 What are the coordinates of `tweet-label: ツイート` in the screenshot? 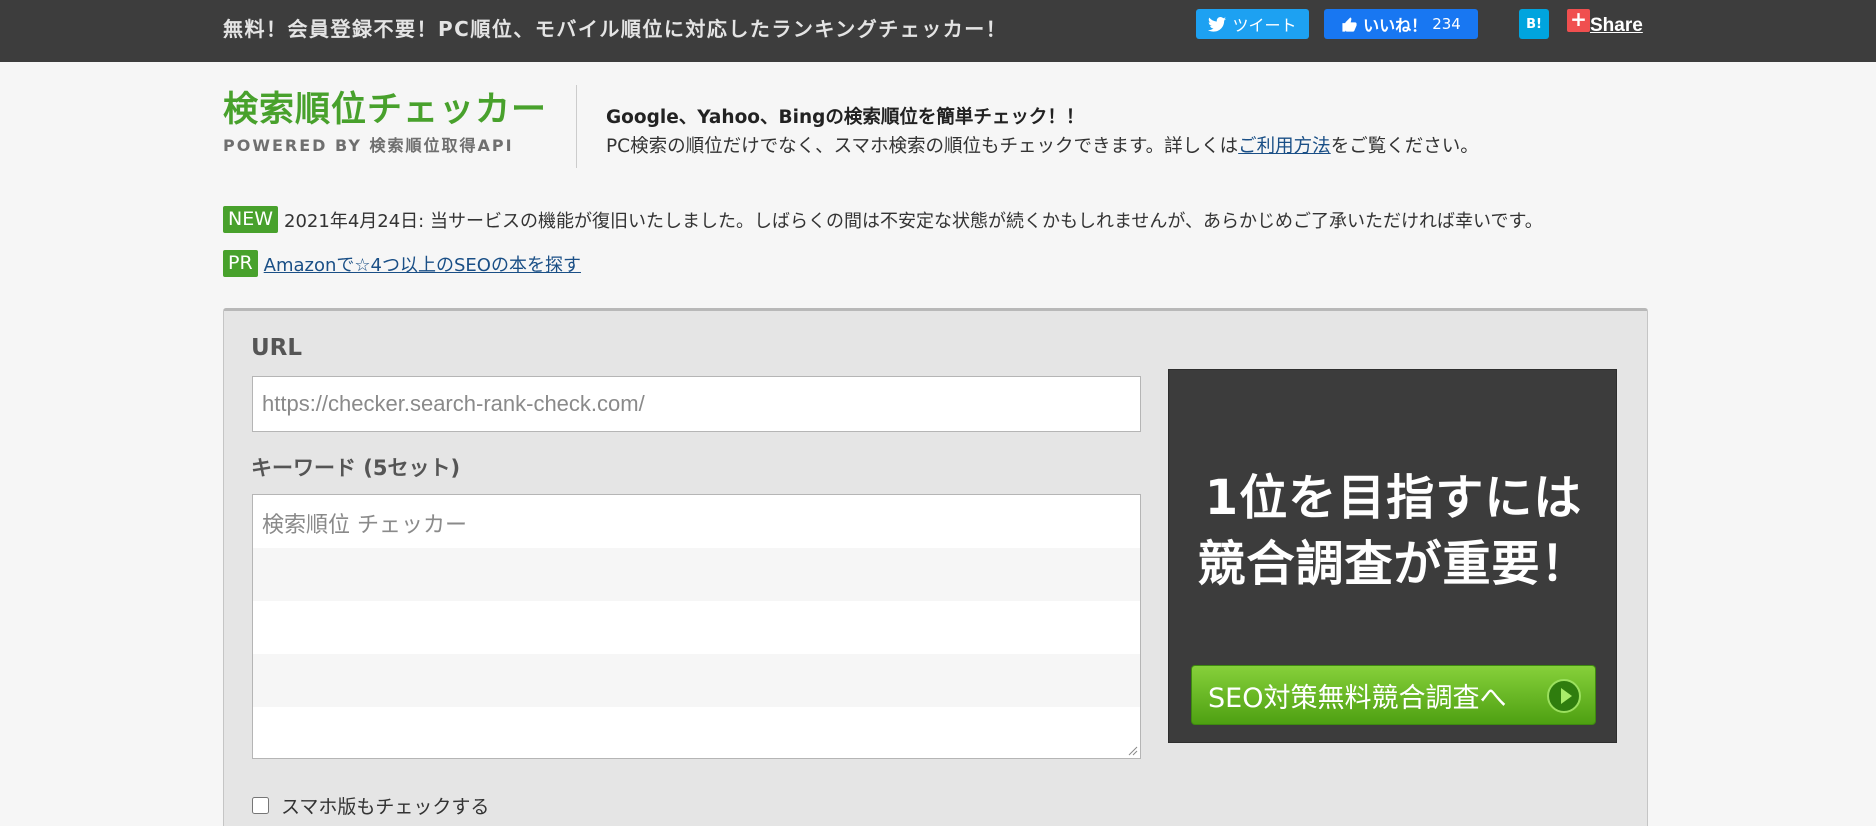 It's located at (1264, 25).